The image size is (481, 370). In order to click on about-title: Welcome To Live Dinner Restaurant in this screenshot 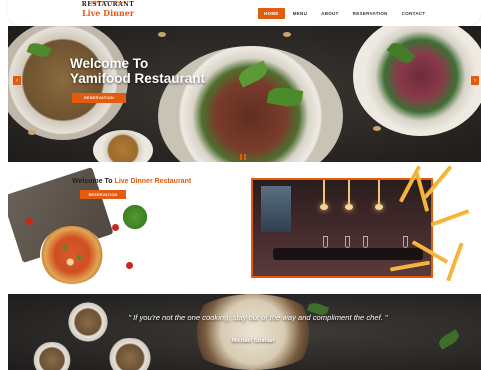, I will do `click(131, 181)`.